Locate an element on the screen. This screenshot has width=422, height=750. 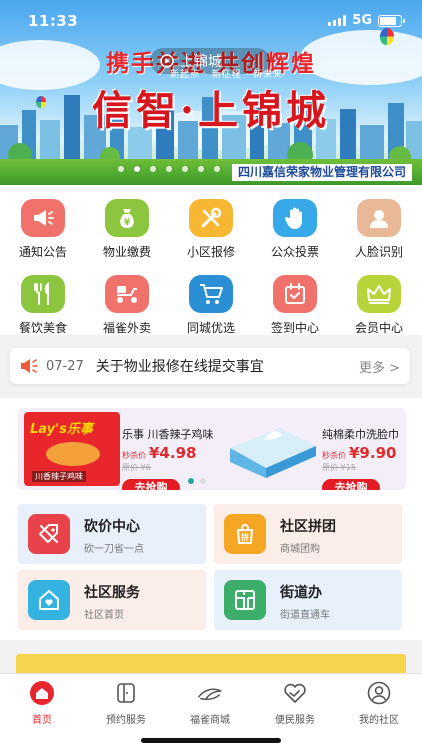
notice-bar: 07-27 关于物业报修在线提交事宜 更多 > is located at coordinates (210, 366).